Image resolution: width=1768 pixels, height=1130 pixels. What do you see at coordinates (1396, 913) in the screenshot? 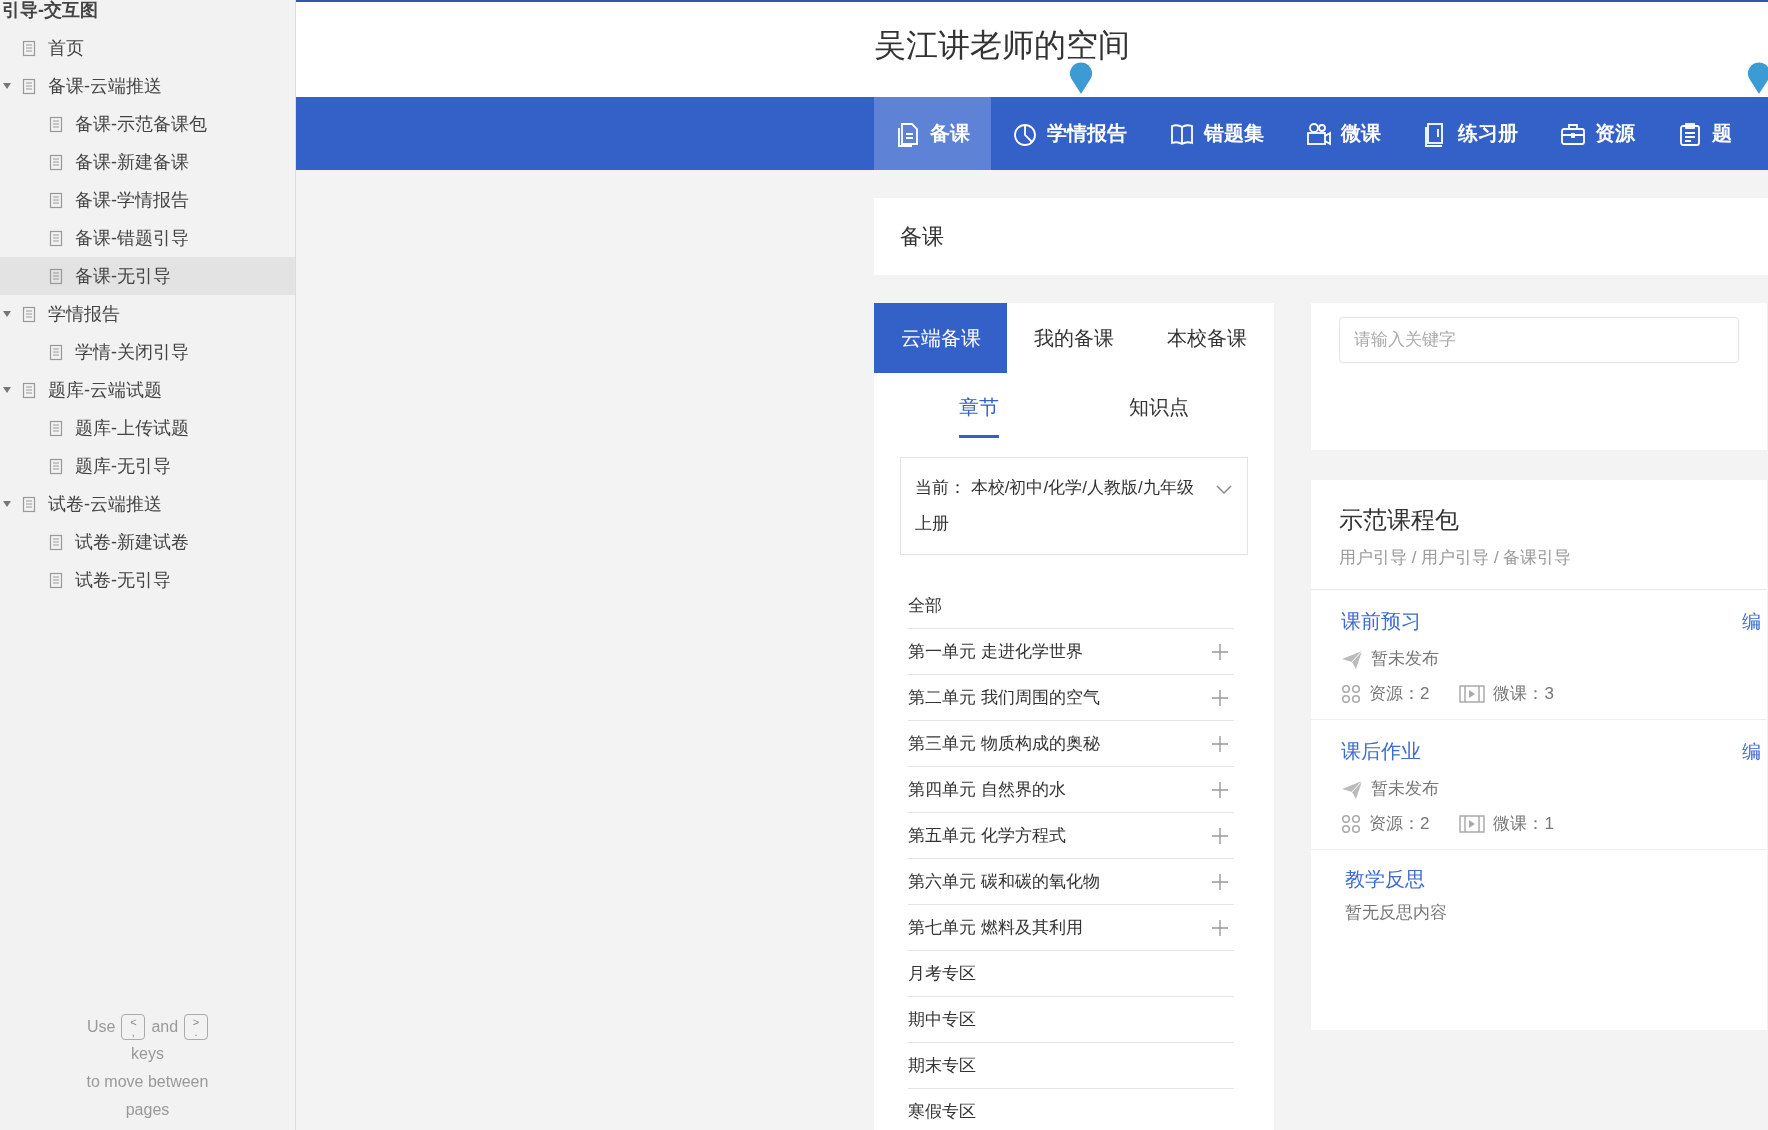
I see `empty-message: 暂无反思内容` at bounding box center [1396, 913].